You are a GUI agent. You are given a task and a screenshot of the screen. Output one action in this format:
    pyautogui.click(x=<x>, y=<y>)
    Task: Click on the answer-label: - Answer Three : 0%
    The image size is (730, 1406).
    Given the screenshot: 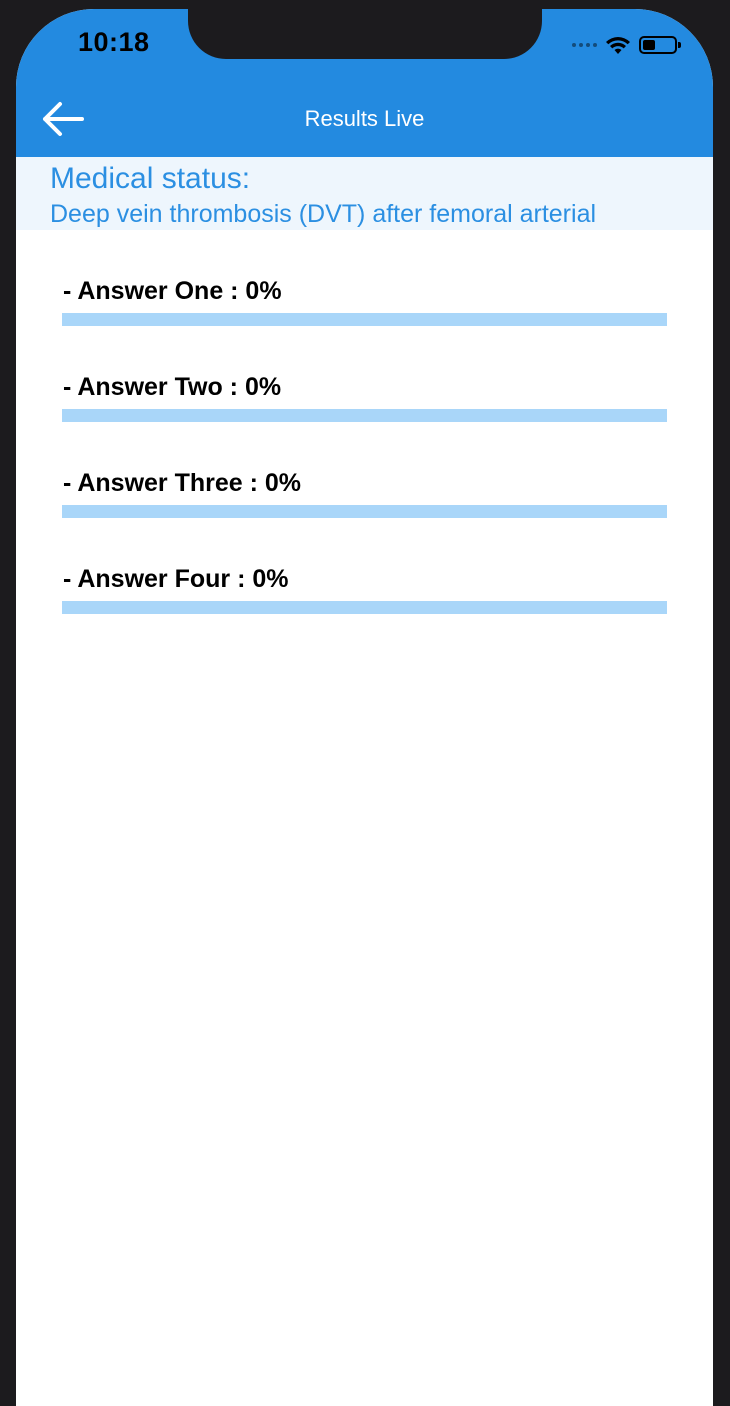 What is the action you would take?
    pyautogui.click(x=182, y=483)
    